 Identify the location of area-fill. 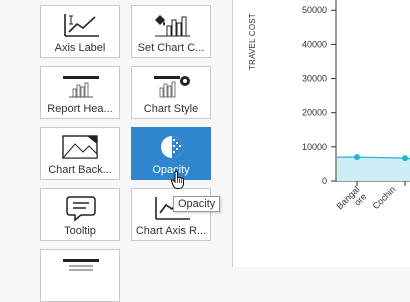
(373, 169).